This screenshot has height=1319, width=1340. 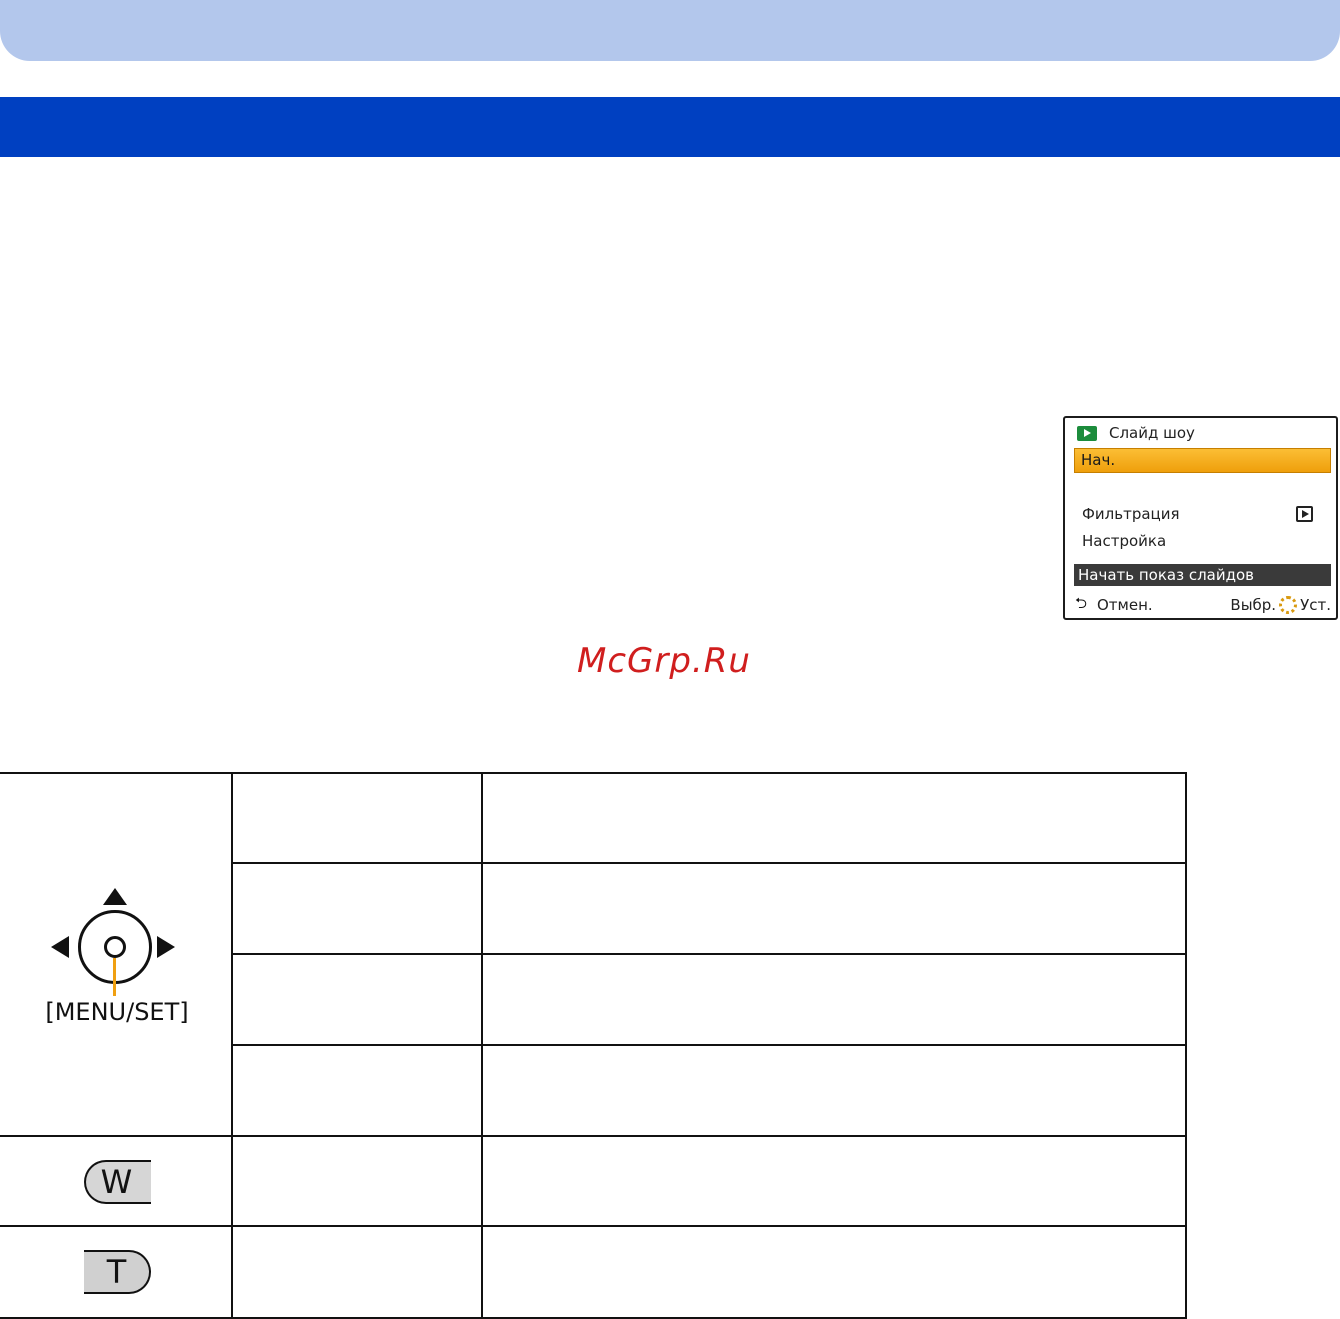 What do you see at coordinates (115, 947) in the screenshot?
I see `menu-set-button-icon` at bounding box center [115, 947].